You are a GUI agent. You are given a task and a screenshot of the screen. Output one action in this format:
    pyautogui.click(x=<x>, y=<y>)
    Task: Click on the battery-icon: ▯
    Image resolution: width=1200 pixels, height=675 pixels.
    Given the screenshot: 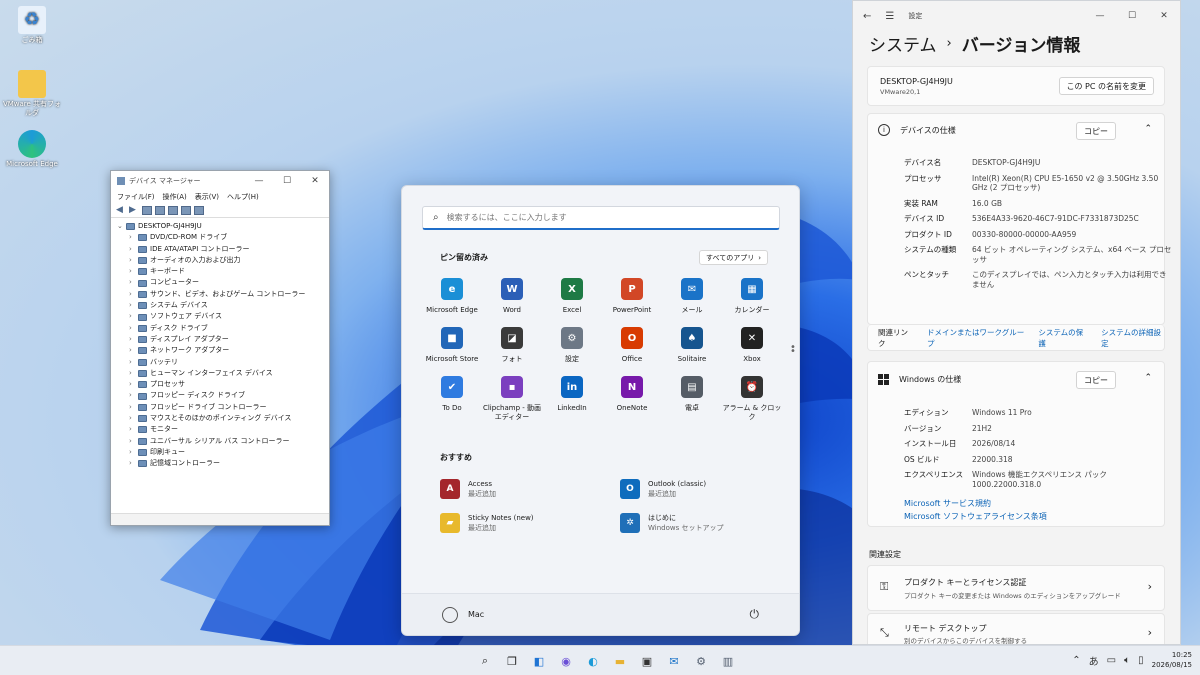 What is the action you would take?
    pyautogui.click(x=1141, y=660)
    